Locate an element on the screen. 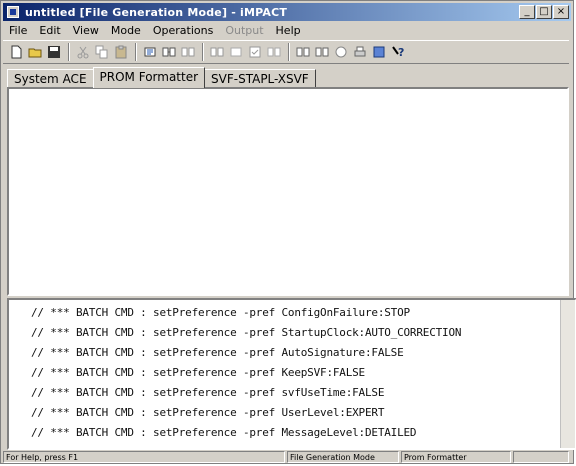 The image size is (576, 466). copy-button is located at coordinates (102, 52).